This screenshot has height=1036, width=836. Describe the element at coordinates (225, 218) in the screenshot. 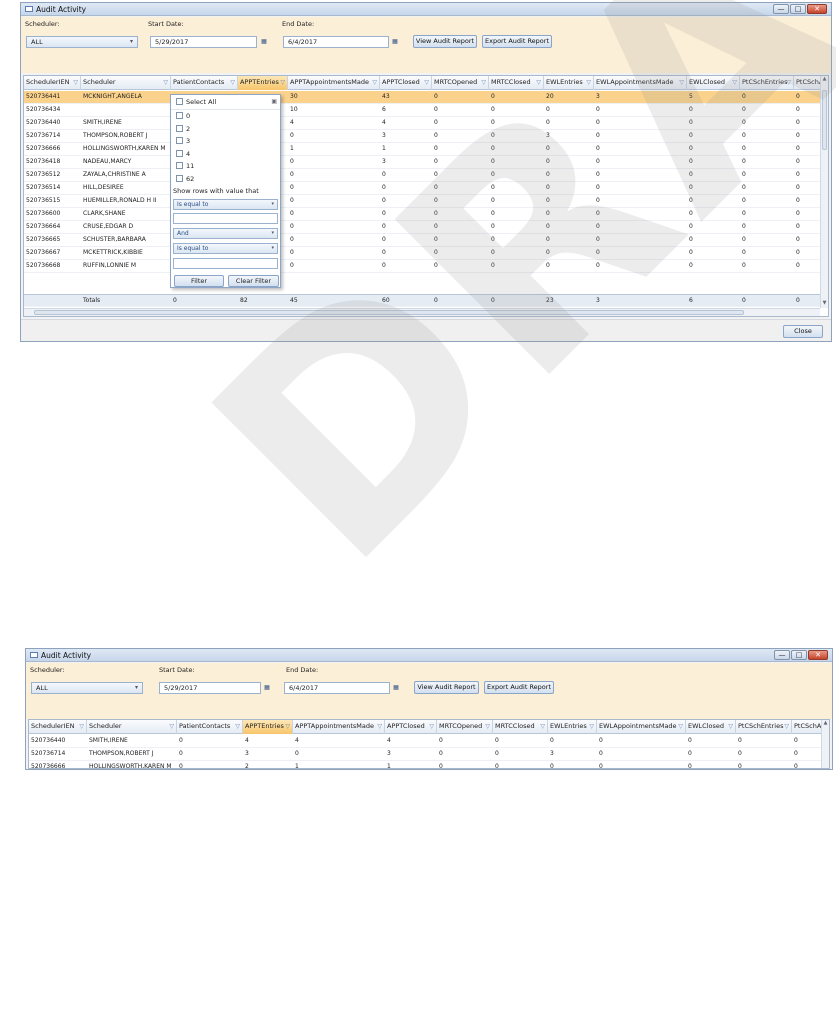

I see `filter-value-1-input` at that location.